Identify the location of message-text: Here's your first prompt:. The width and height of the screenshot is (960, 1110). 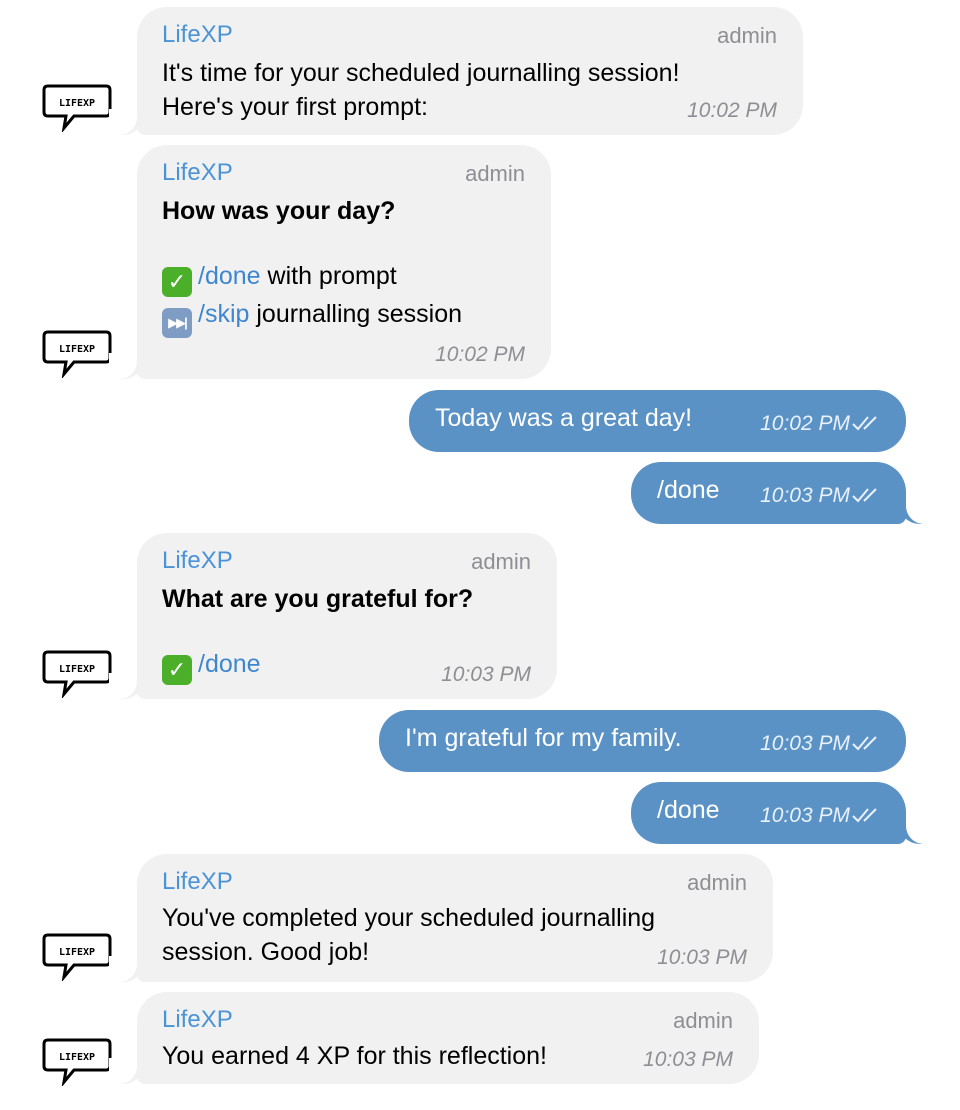
(295, 107).